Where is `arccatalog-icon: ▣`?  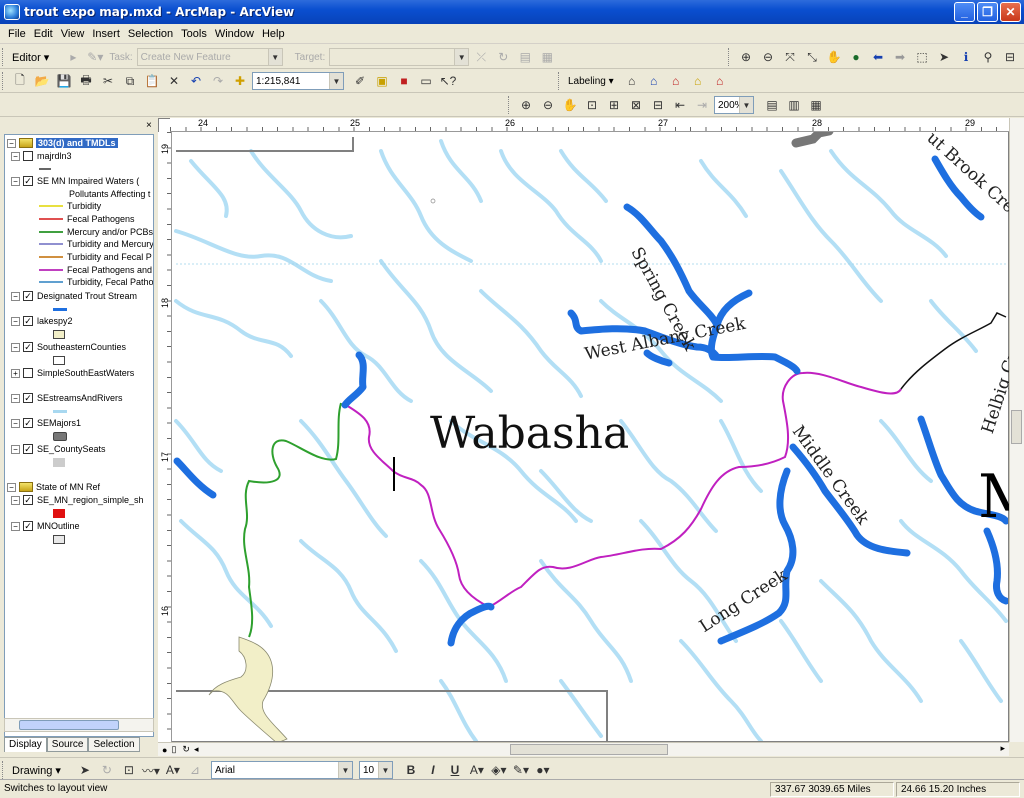 arccatalog-icon: ▣ is located at coordinates (382, 81).